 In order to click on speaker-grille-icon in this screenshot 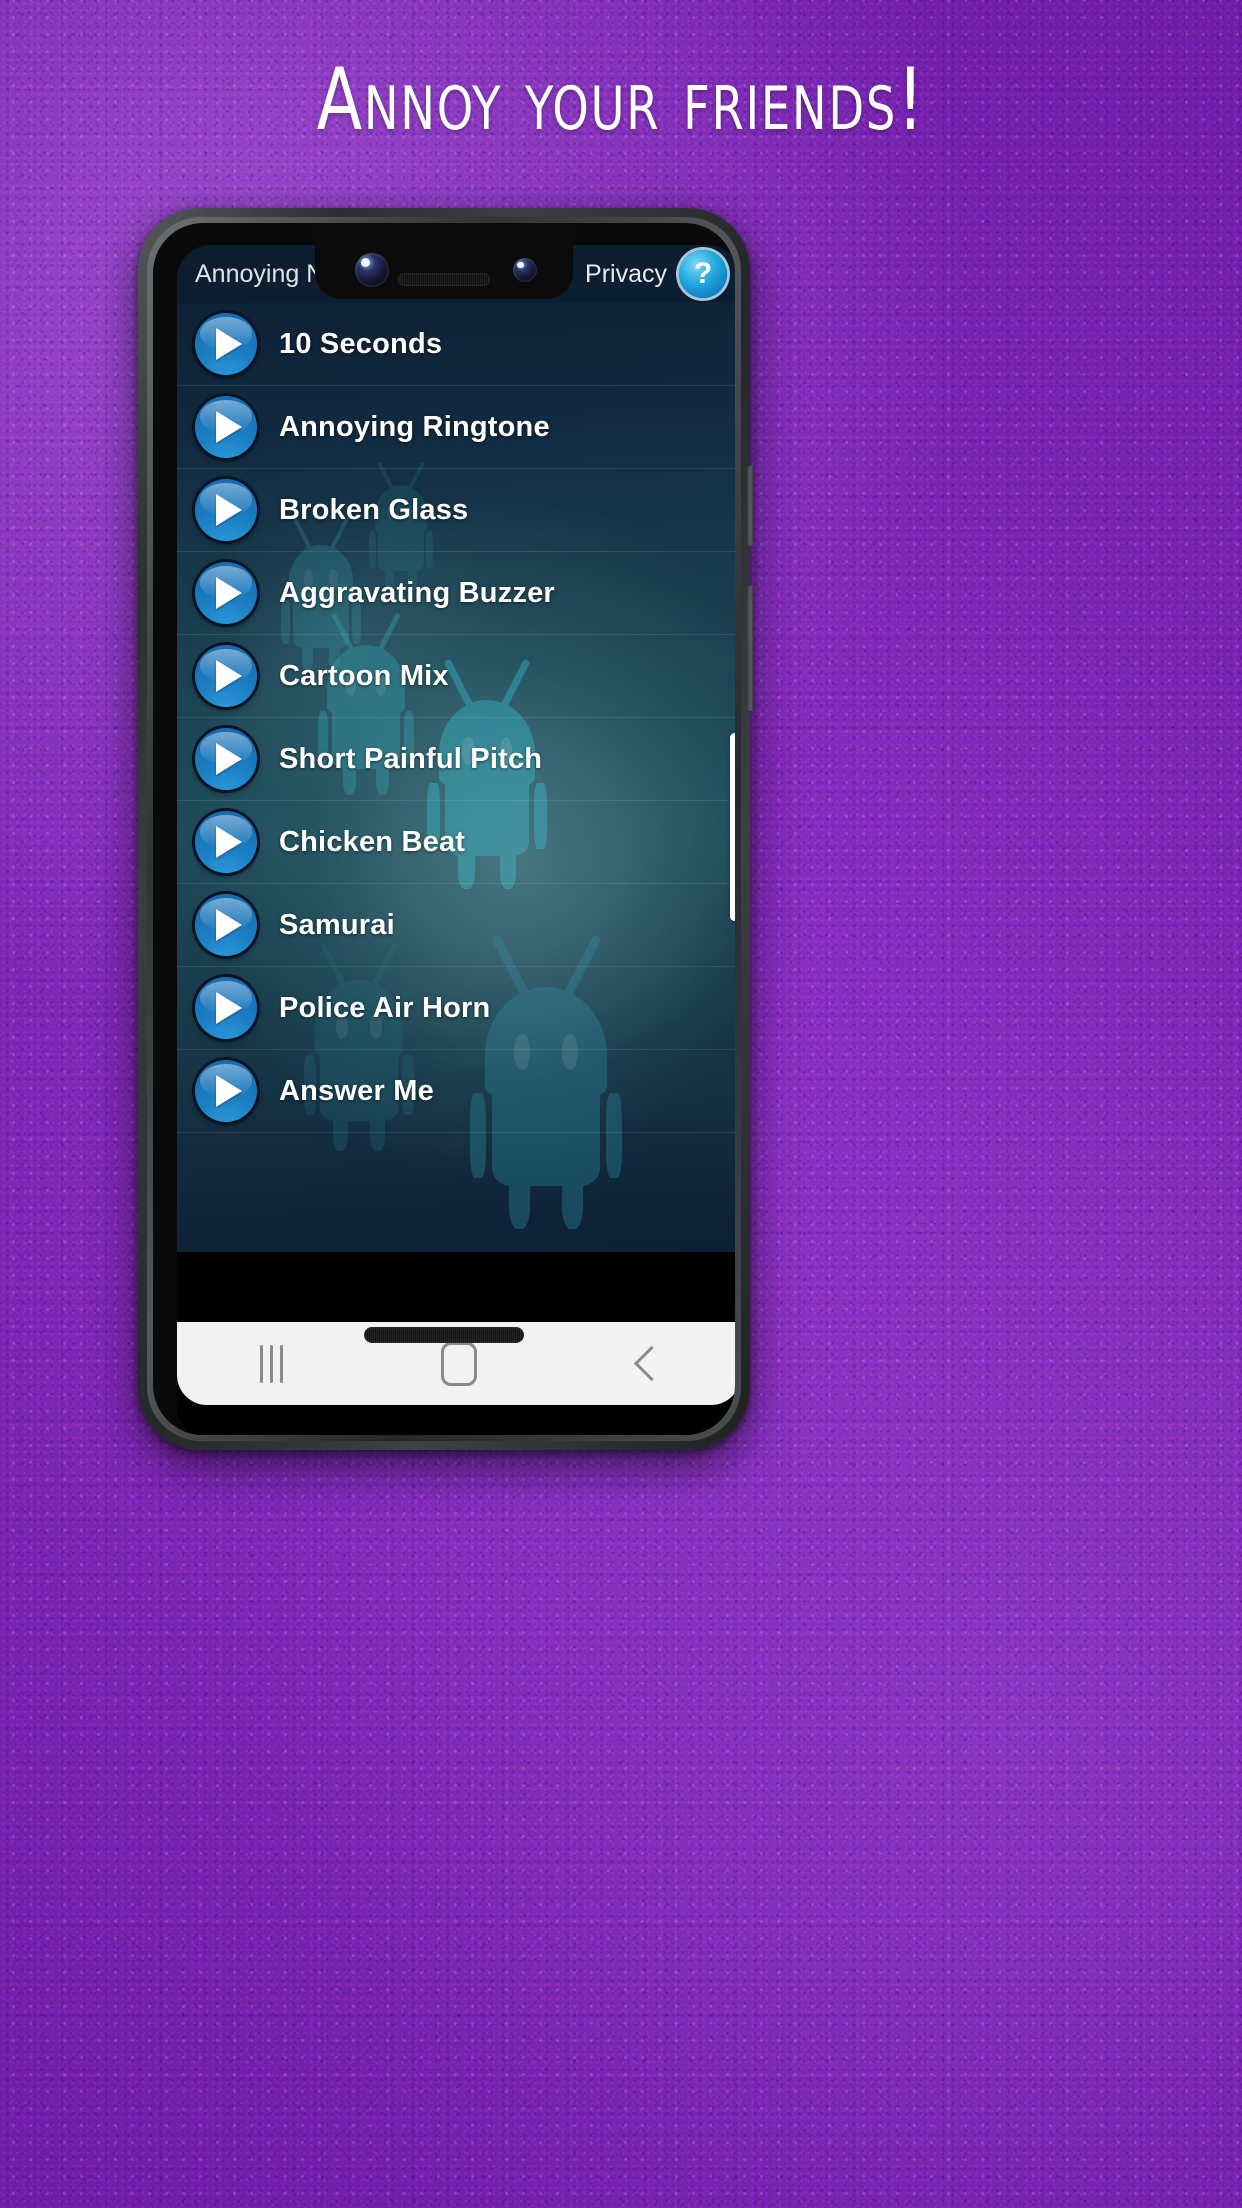, I will do `click(444, 1335)`.